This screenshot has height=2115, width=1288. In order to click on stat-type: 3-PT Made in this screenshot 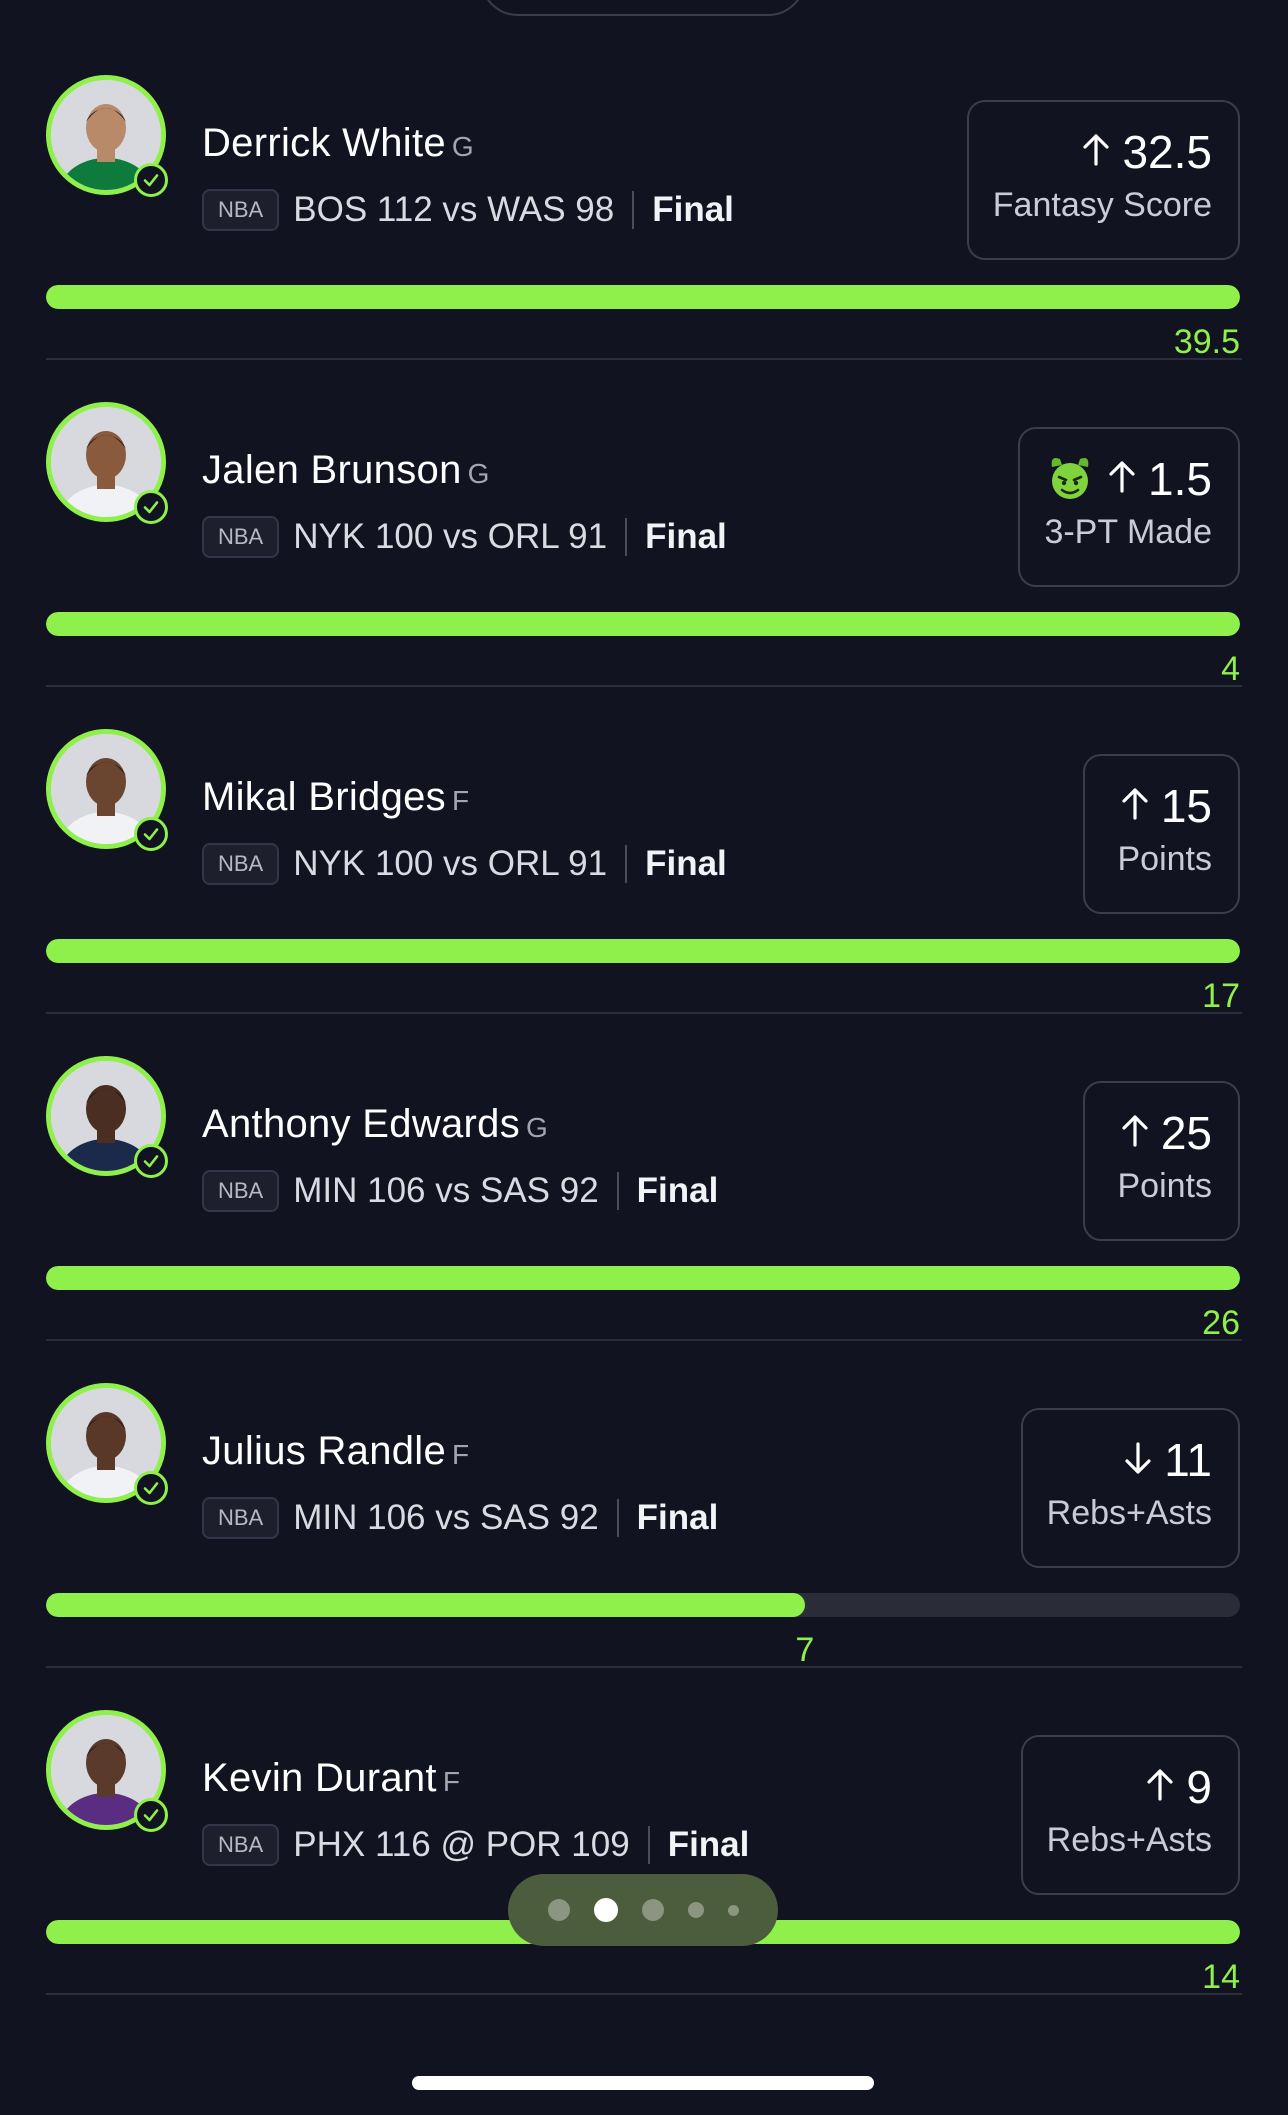, I will do `click(1128, 532)`.